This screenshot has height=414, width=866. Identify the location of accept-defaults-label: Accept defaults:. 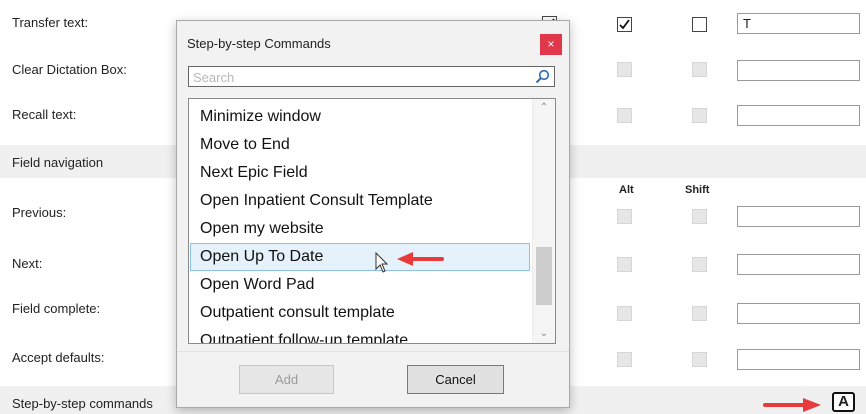
(58, 357).